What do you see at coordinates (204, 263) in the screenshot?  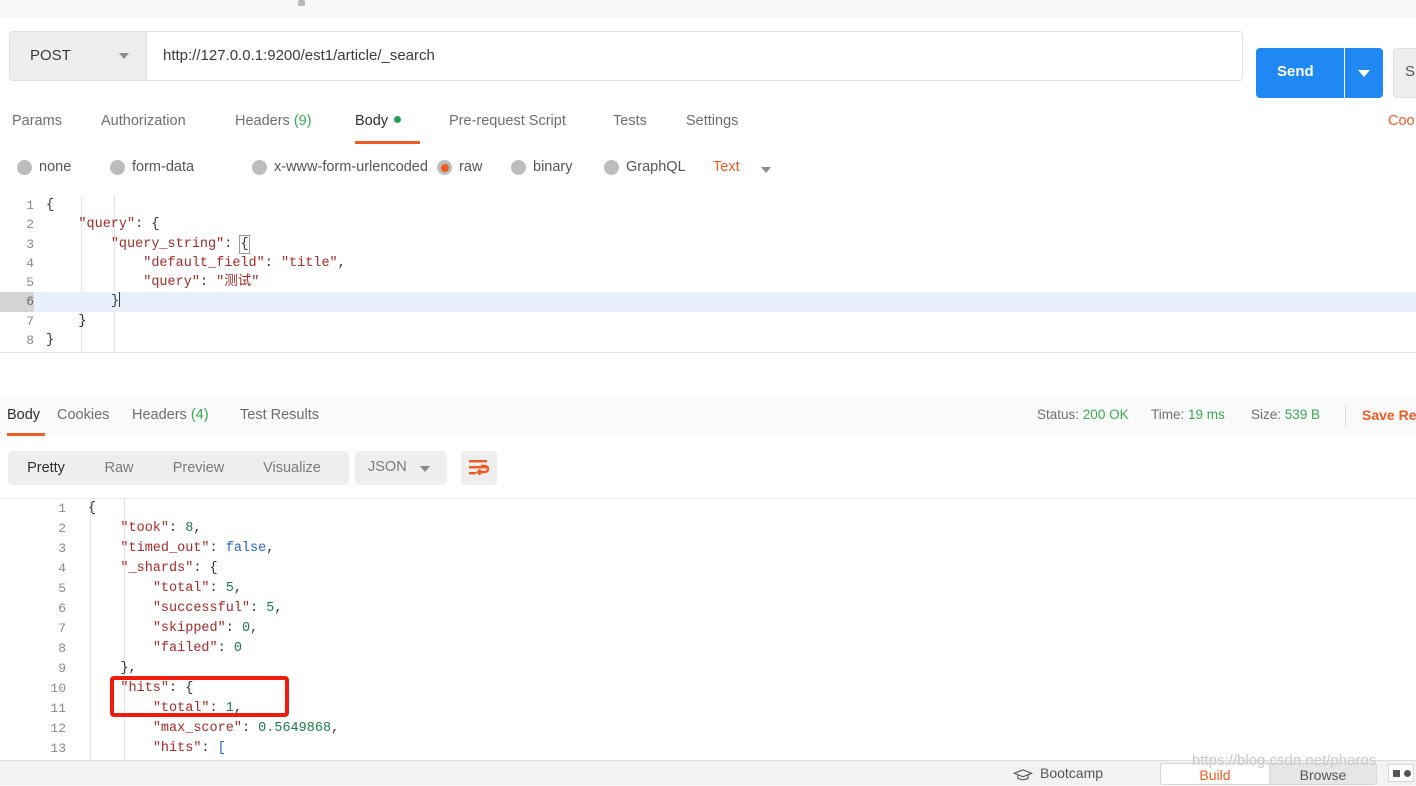 I see `token-key: "default_field"` at bounding box center [204, 263].